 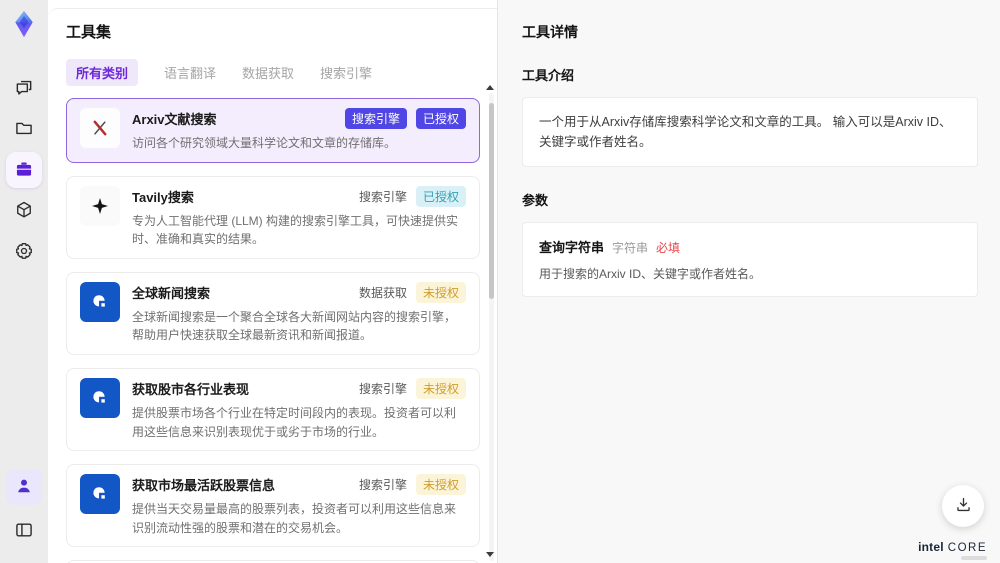 What do you see at coordinates (163, 197) in the screenshot?
I see `tool-name: Tavily搜索` at bounding box center [163, 197].